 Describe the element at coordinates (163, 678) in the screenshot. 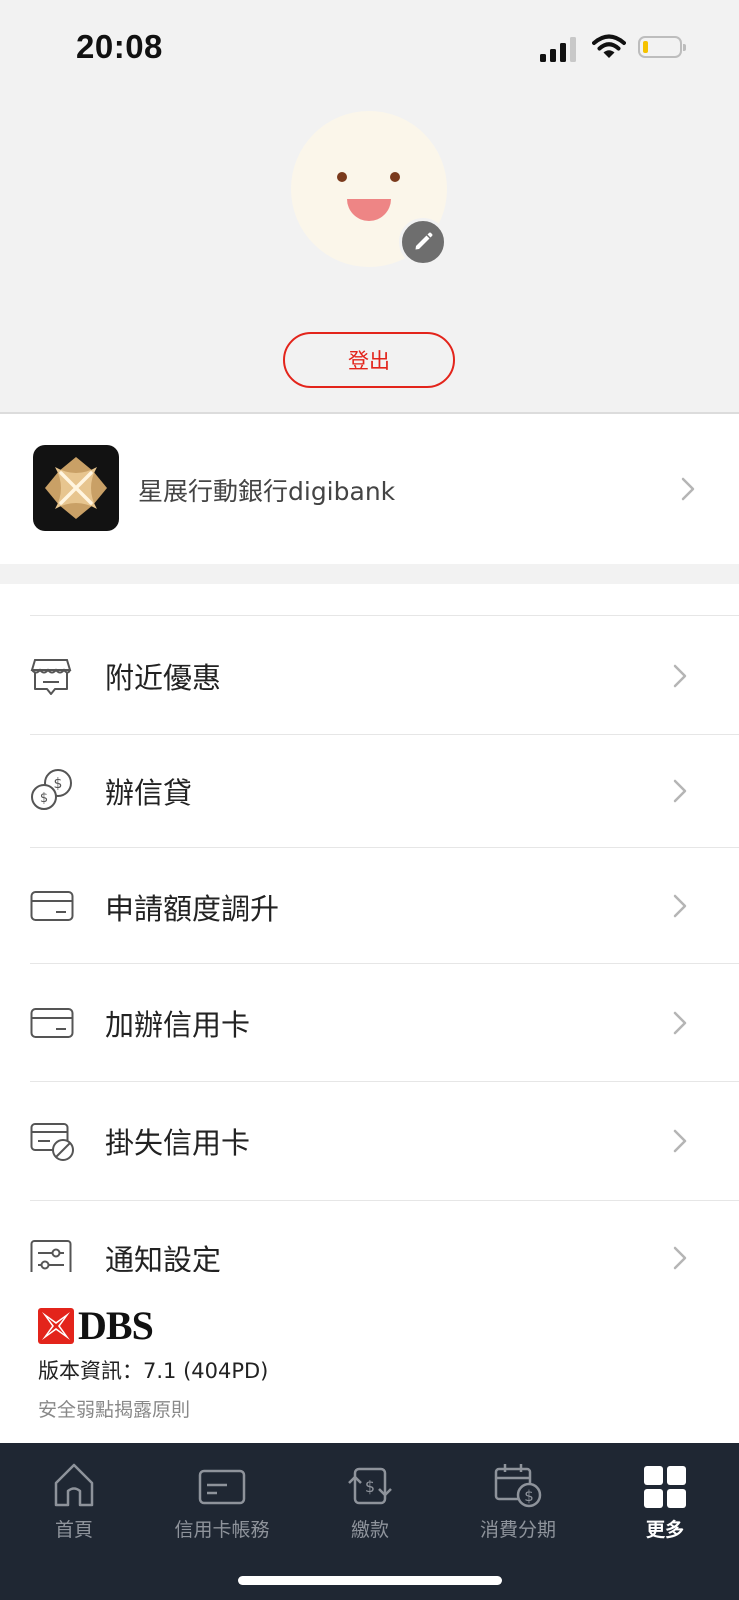

I see `menu-item-label: 附近優惠` at that location.